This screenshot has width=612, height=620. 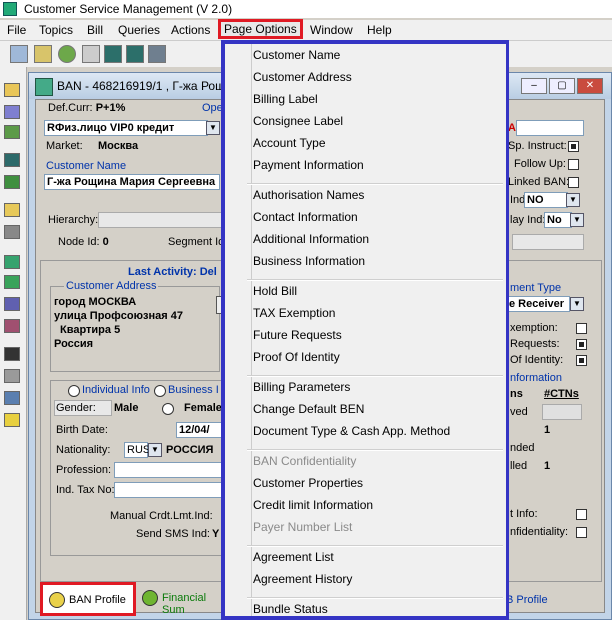 What do you see at coordinates (296, 357) in the screenshot?
I see `menu-item-proof-of-identity: Proof Of Identity` at bounding box center [296, 357].